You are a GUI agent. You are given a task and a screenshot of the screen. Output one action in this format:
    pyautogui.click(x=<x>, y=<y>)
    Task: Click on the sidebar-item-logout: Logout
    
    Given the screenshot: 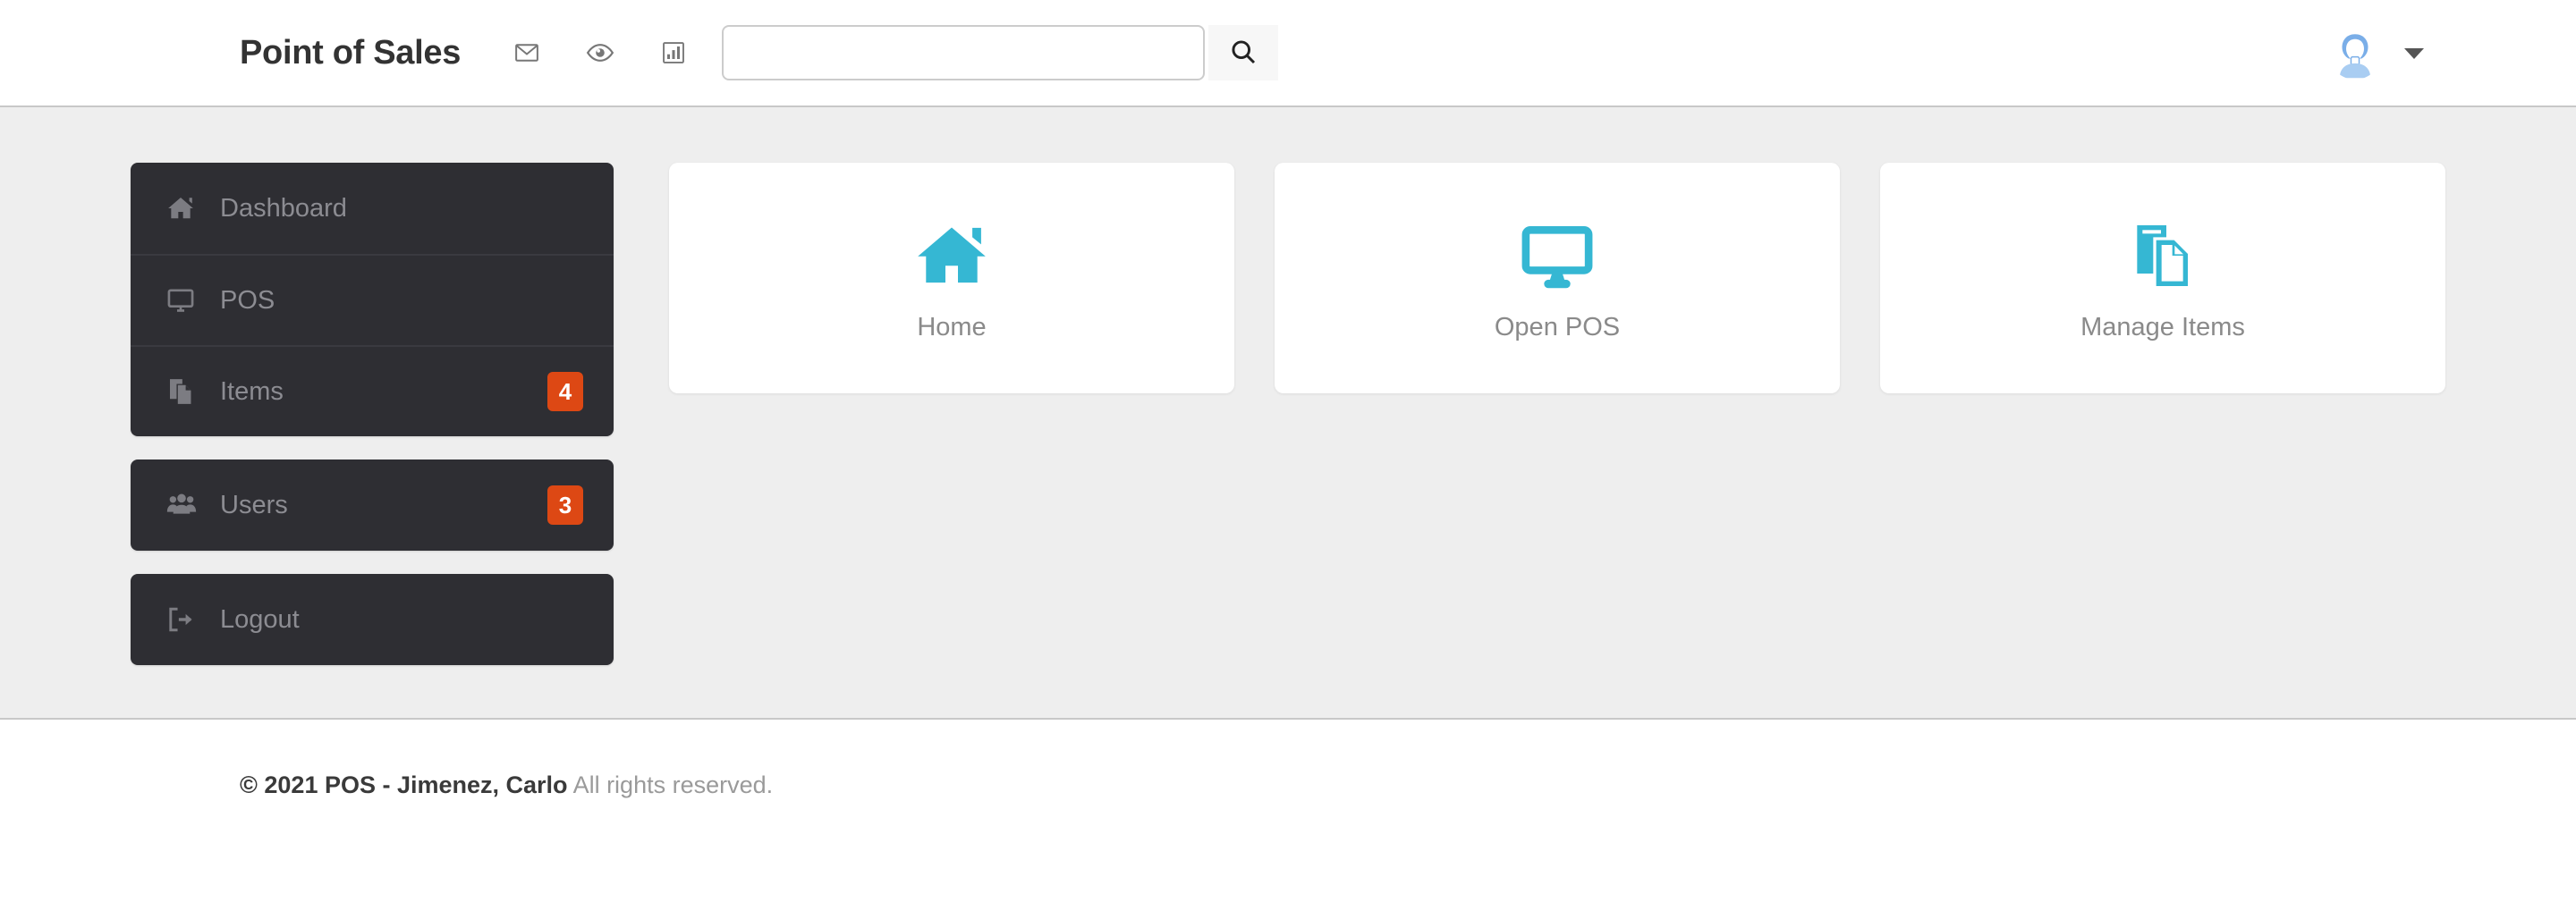 What is the action you would take?
    pyautogui.click(x=372, y=619)
    